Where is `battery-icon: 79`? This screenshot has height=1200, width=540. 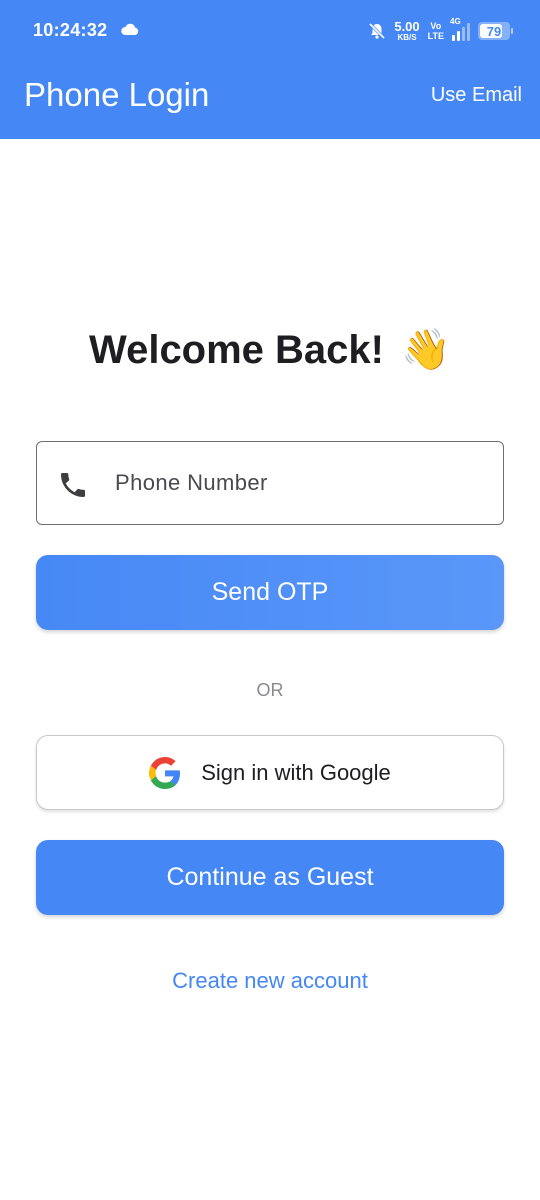
battery-icon: 79 is located at coordinates (495, 31).